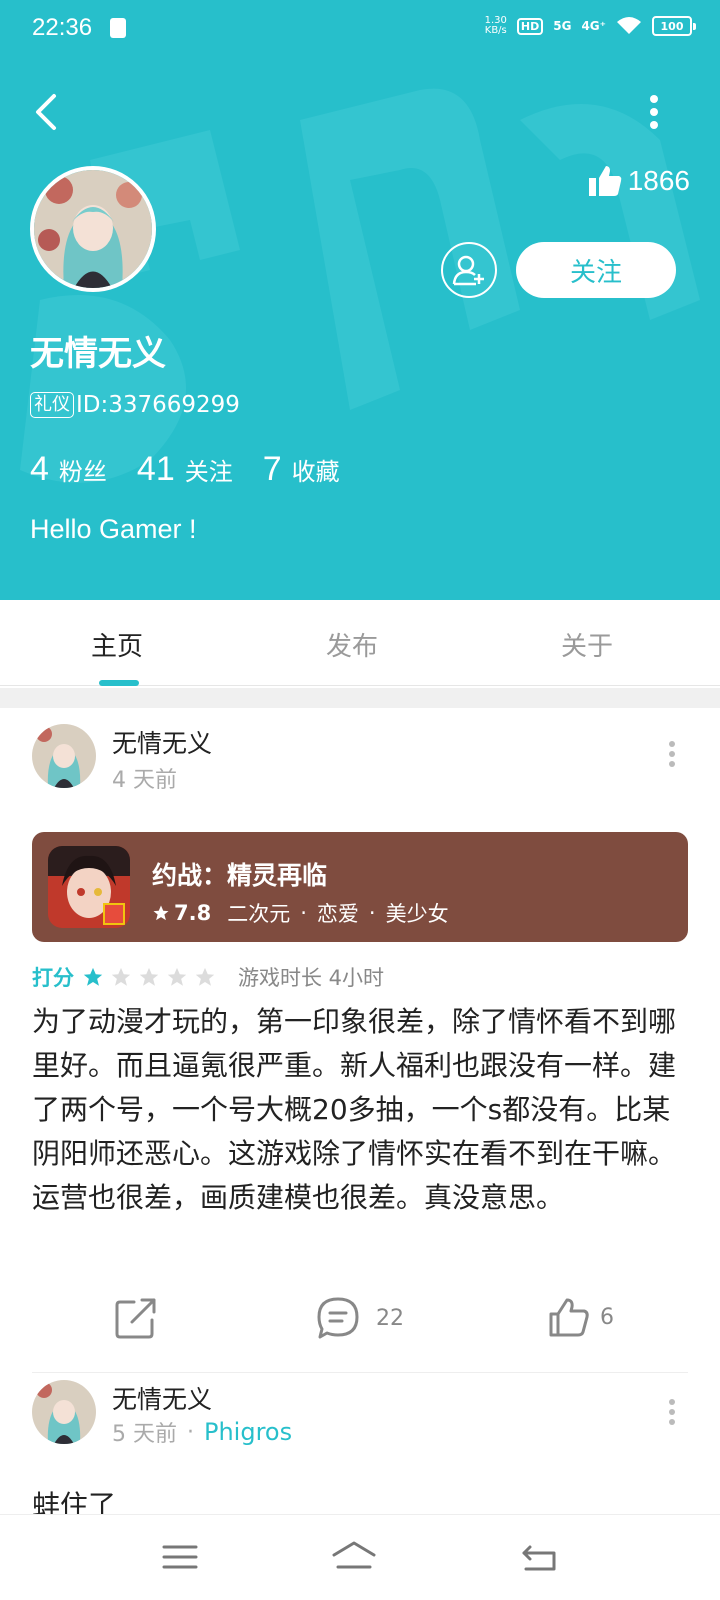 This screenshot has height=1600, width=720. I want to click on add-user-icon, so click(468, 270).